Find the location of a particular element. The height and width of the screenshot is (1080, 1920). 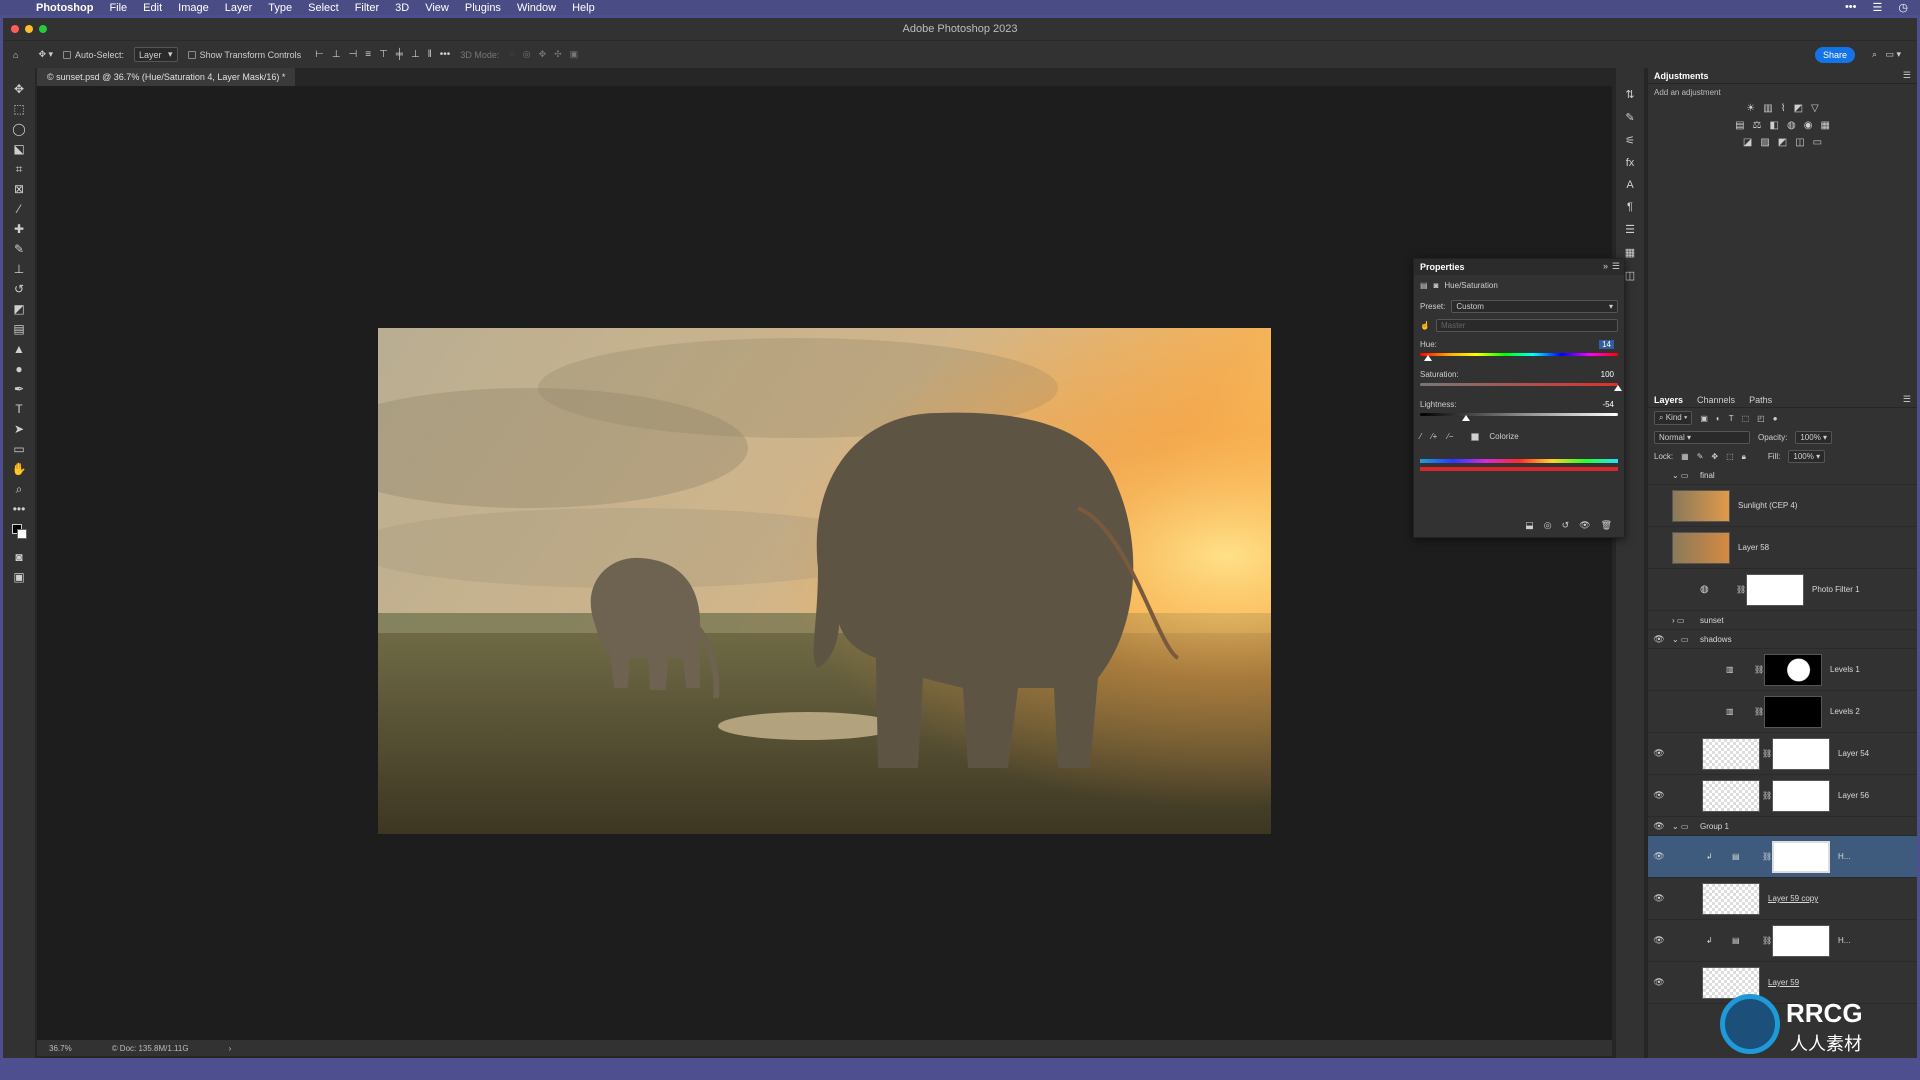

filter-shape-icon: ⬚ is located at coordinates (1746, 418).